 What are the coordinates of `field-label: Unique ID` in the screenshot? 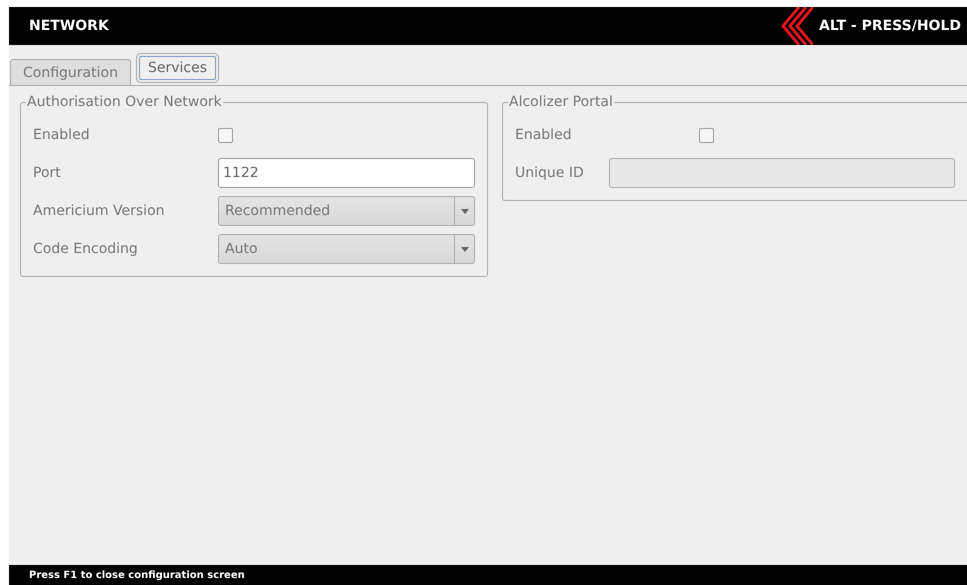 It's located at (550, 173).